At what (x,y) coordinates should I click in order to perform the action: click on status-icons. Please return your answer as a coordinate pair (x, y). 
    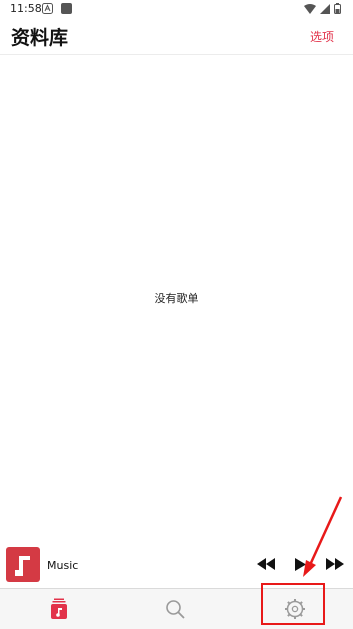
    Looking at the image, I should click on (322, 8).